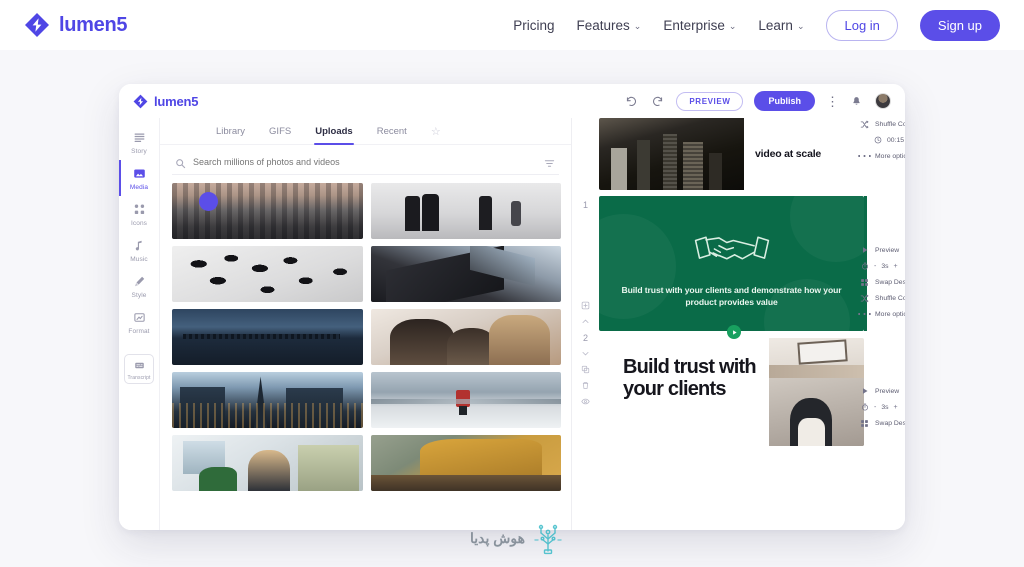 This screenshot has height=567, width=1024. Describe the element at coordinates (585, 353) in the screenshot. I see `move-down-icon` at that location.